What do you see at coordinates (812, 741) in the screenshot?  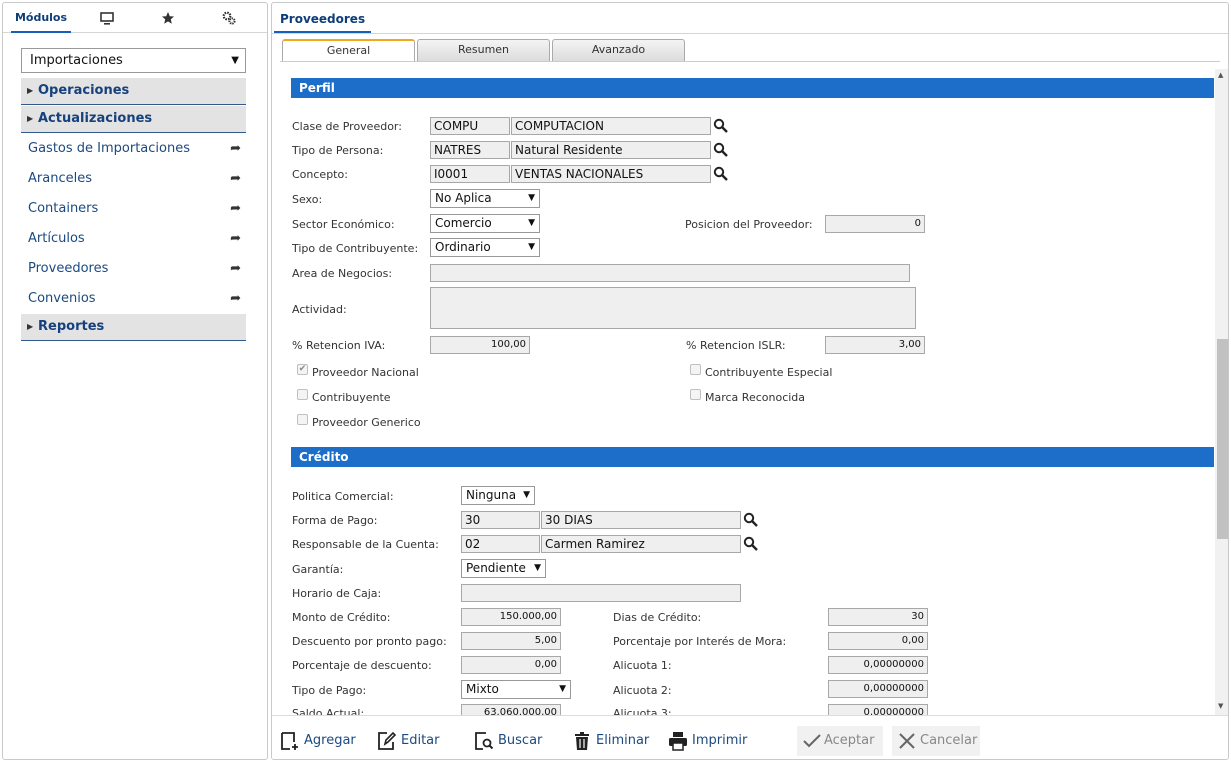 I see `check-icon` at bounding box center [812, 741].